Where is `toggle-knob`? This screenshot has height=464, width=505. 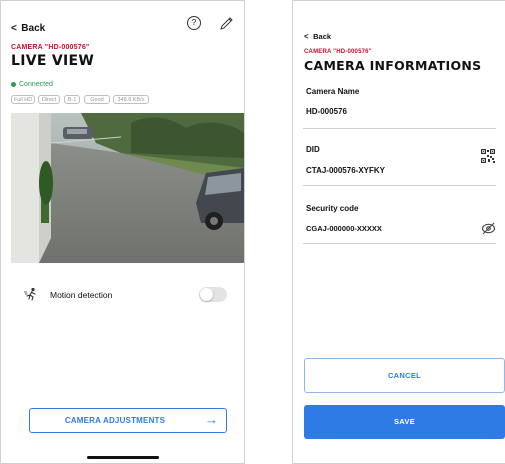 toggle-knob is located at coordinates (206, 294).